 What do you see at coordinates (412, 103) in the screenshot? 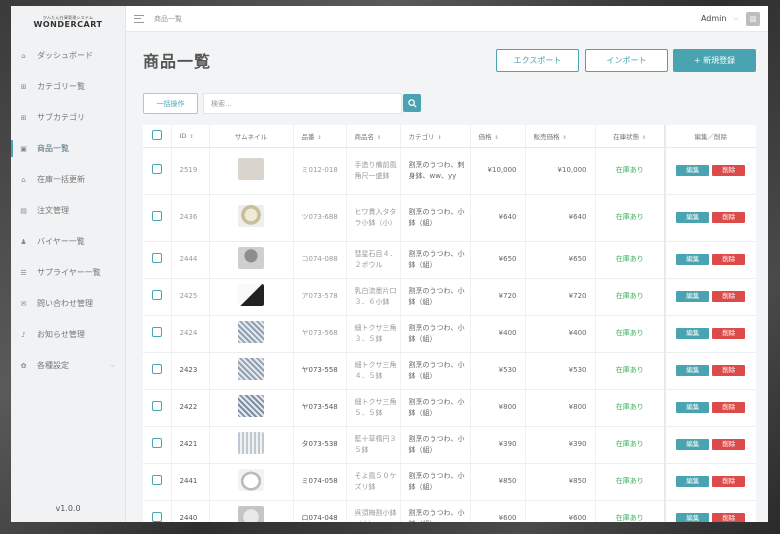
I see `search-button` at bounding box center [412, 103].